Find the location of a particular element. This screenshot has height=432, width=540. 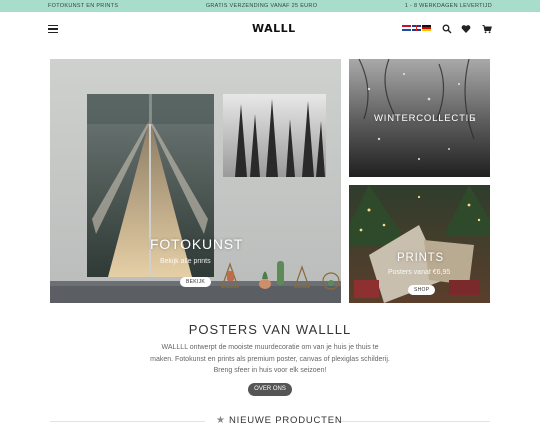

cart-icon is located at coordinates (487, 29).